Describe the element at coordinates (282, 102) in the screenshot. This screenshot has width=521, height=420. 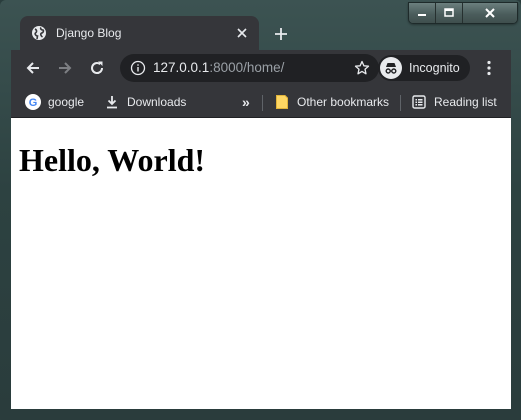
I see `folder-icon` at that location.